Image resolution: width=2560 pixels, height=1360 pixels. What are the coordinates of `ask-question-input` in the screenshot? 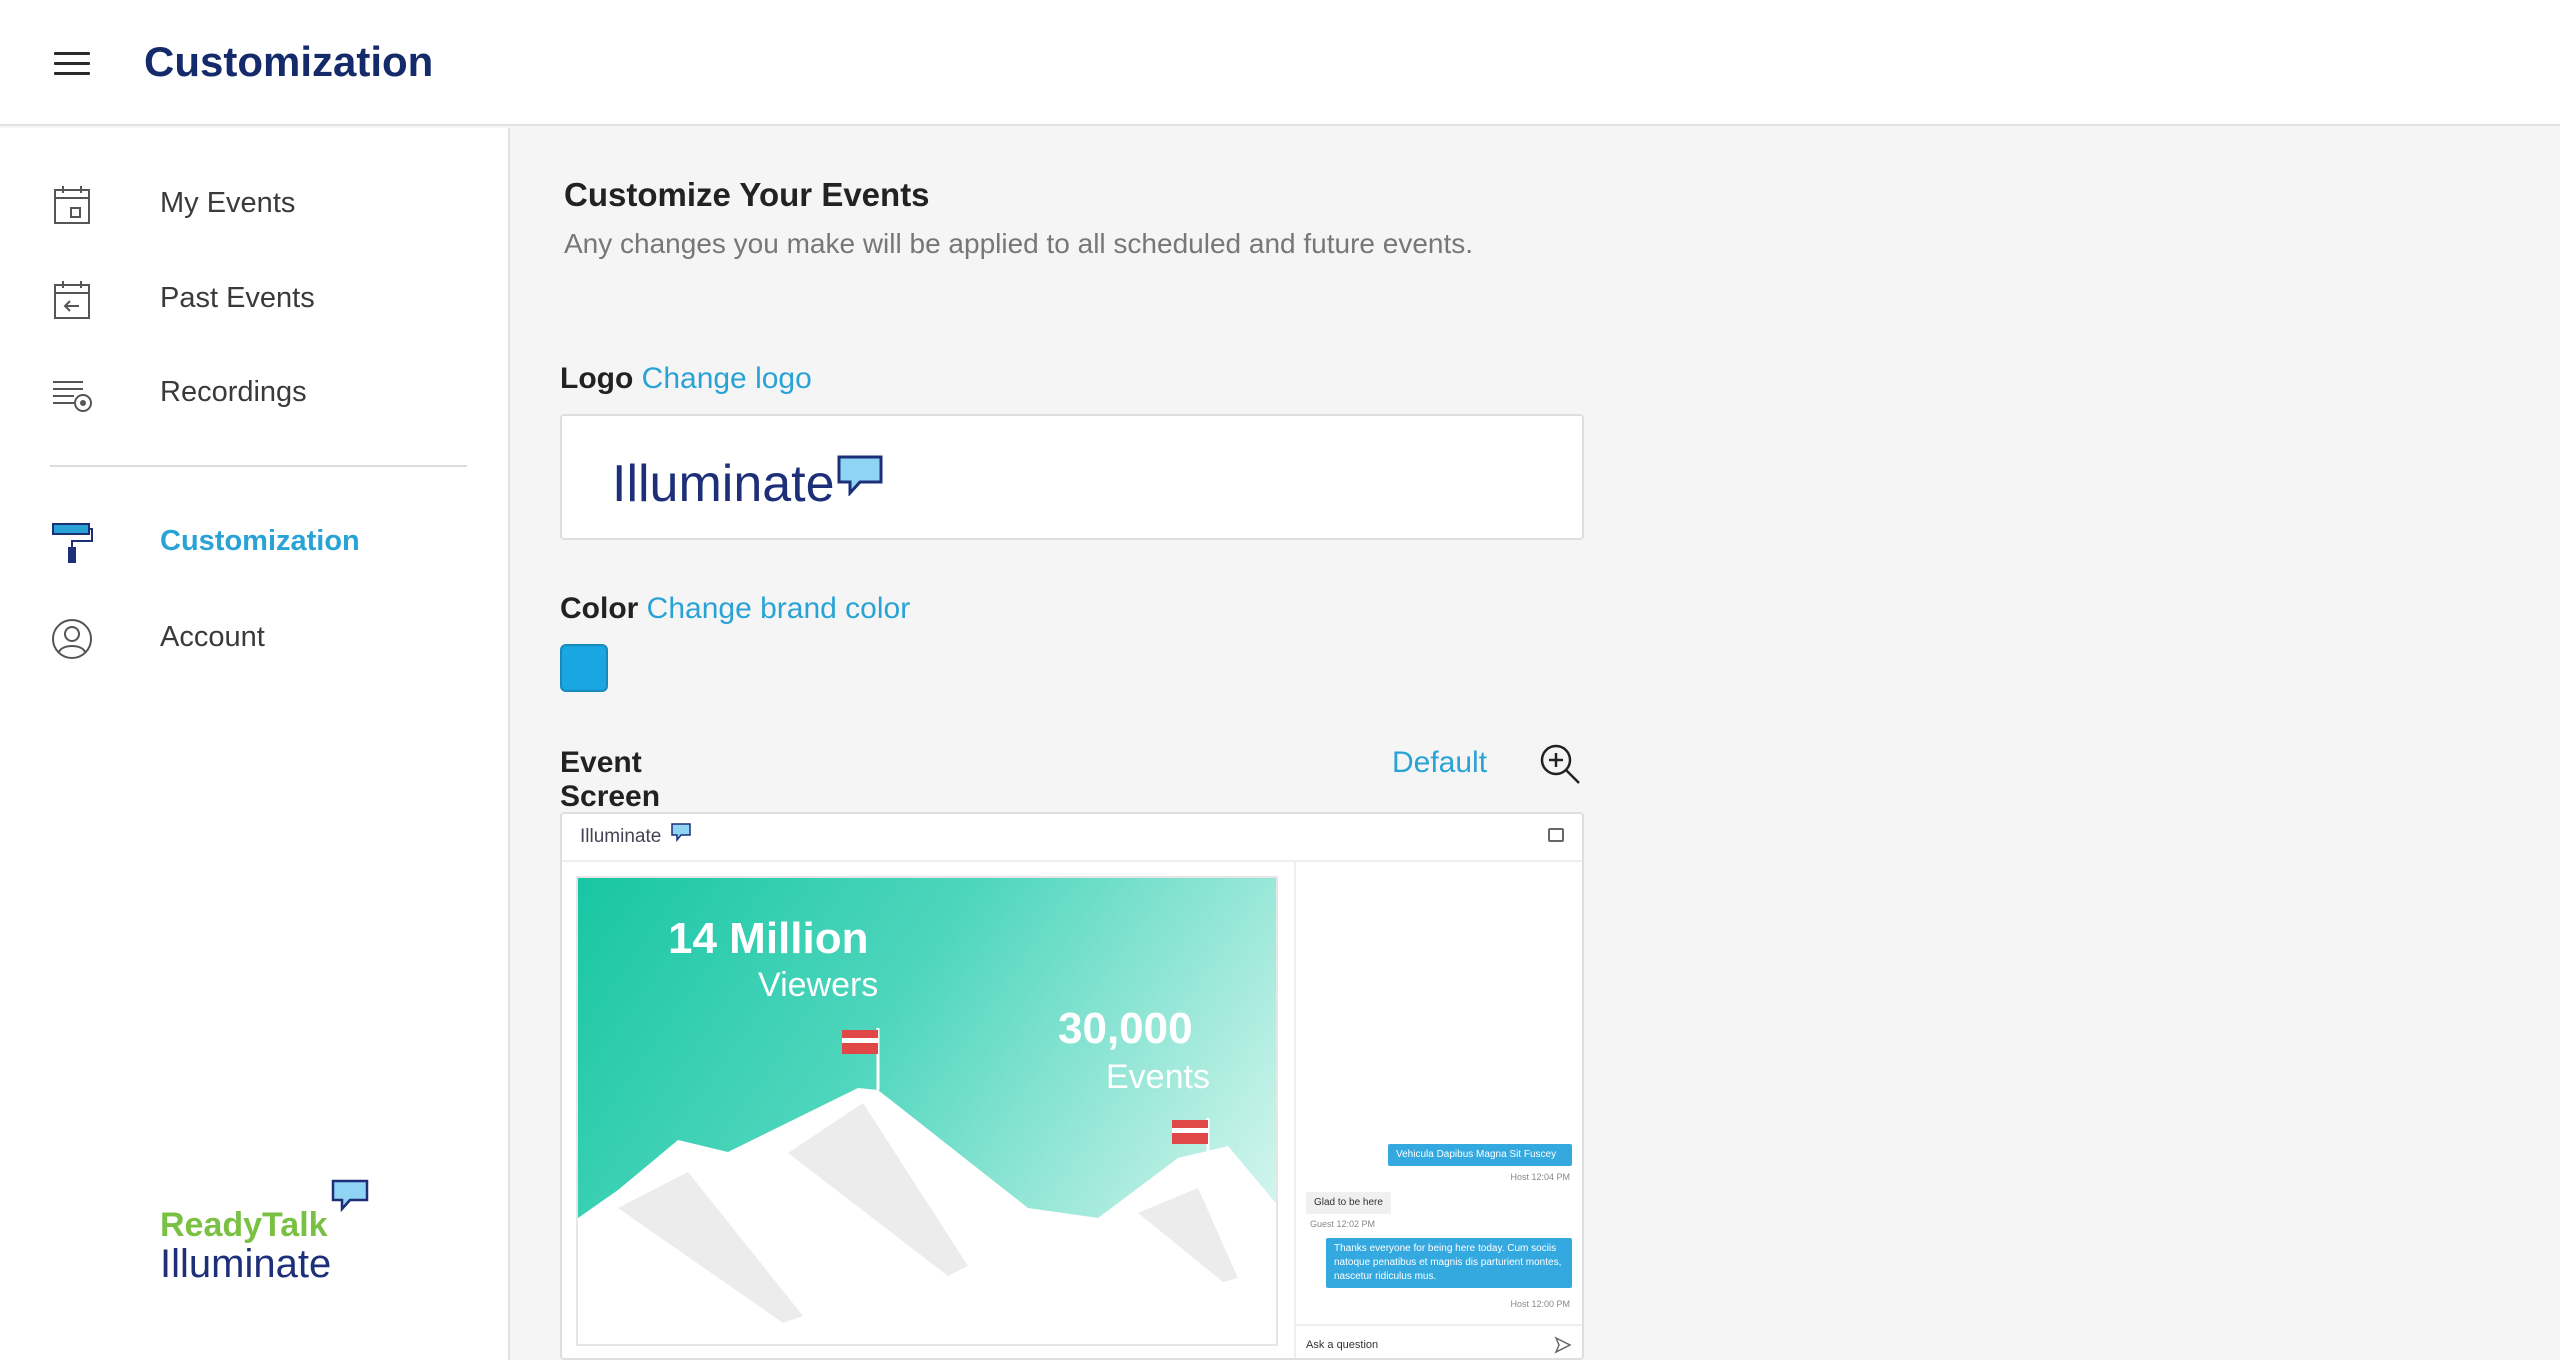 It's located at (1416, 1345).